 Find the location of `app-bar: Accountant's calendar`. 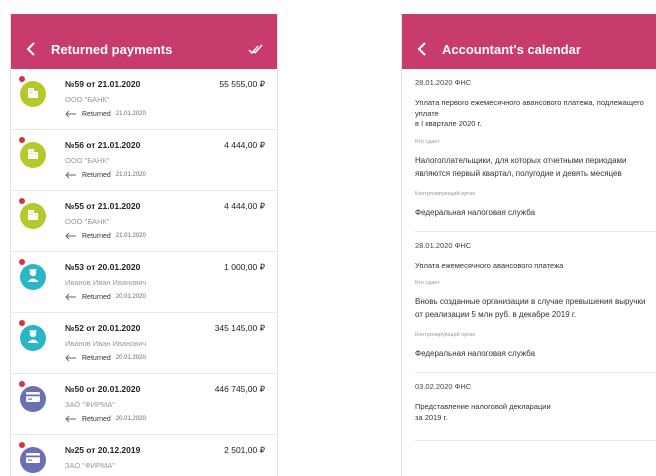

app-bar: Accountant's calendar is located at coordinates (529, 49).